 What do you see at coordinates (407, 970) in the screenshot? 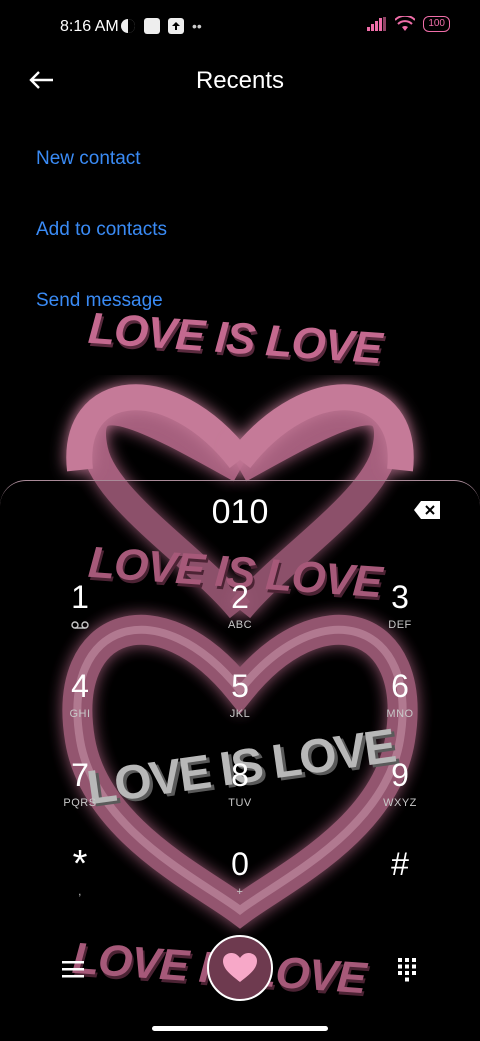
I see `keypad-icon` at bounding box center [407, 970].